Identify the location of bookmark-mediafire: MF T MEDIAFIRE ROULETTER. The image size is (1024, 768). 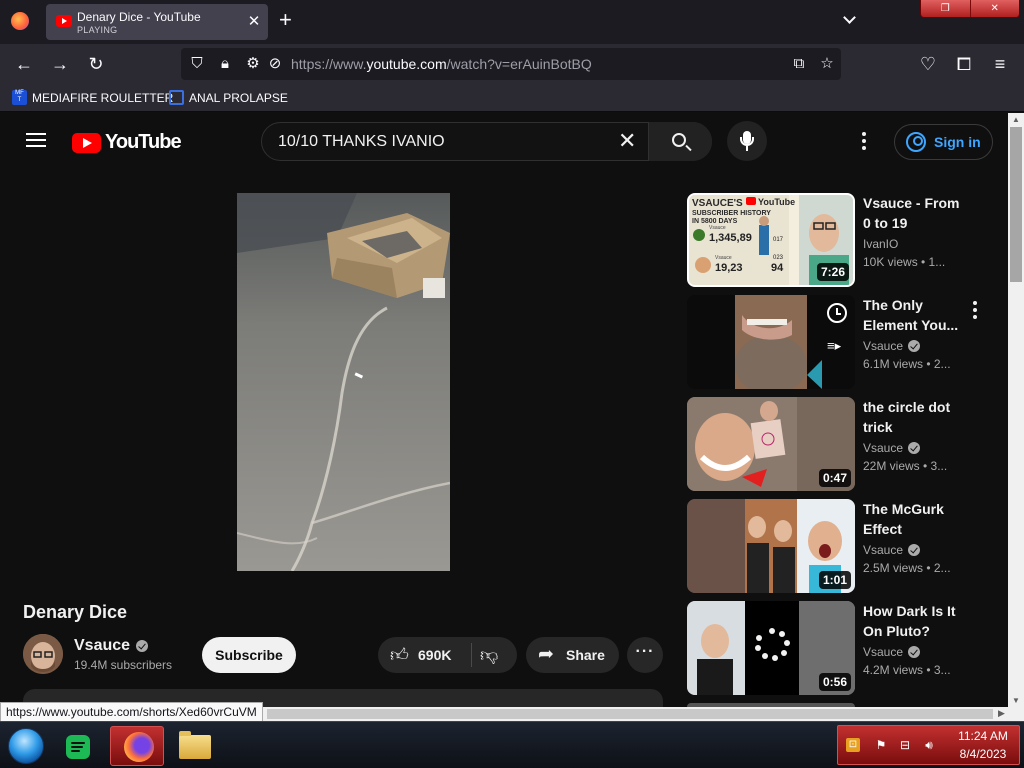
(92, 97).